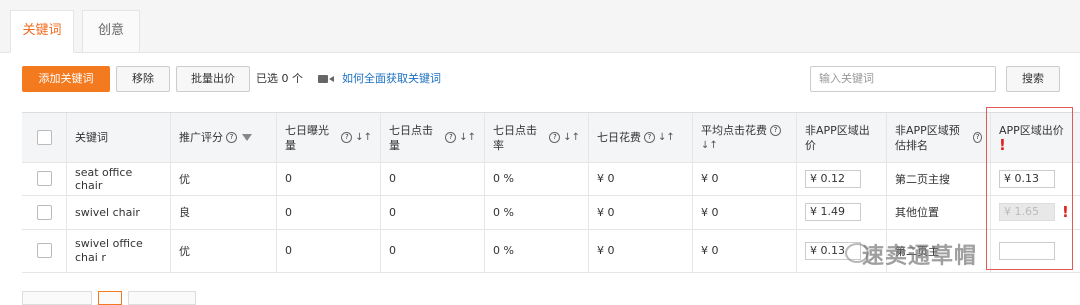  Describe the element at coordinates (213, 79) in the screenshot. I see `bulk-bid-button: 批量出价` at that location.